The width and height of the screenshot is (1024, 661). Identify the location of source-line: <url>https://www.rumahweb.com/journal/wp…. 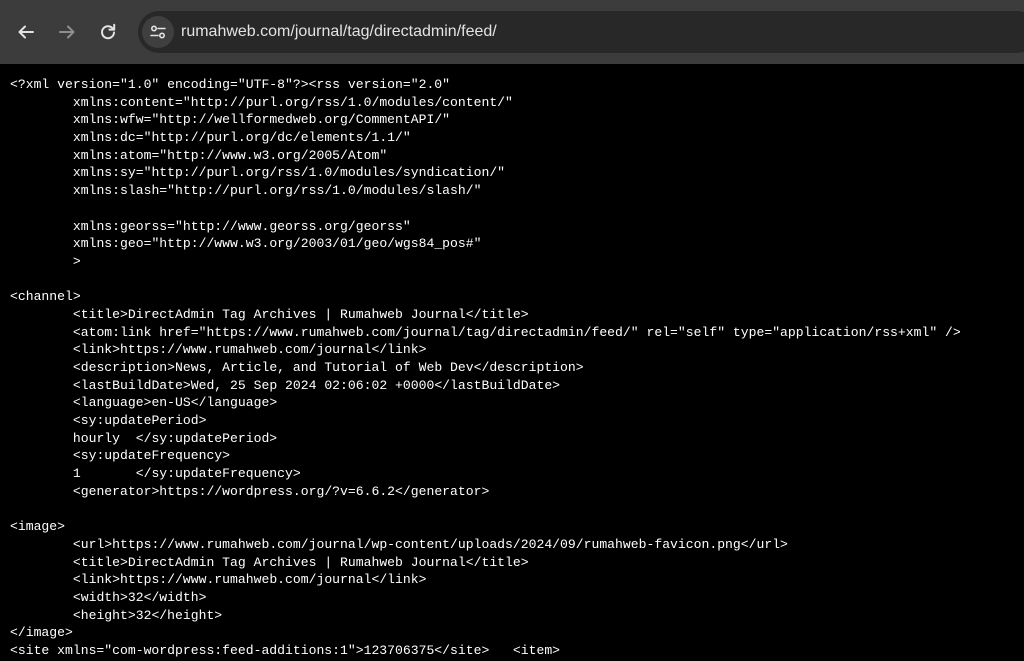
(399, 544).